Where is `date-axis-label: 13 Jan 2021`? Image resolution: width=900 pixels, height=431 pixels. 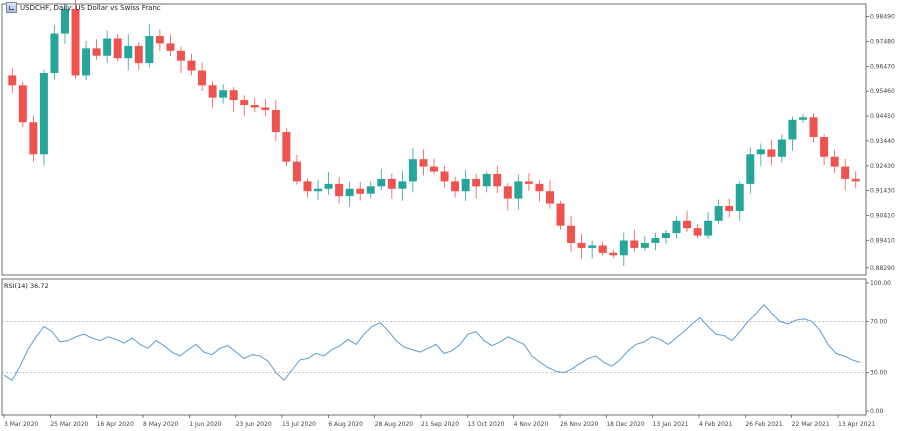 date-axis-label: 13 Jan 2021 is located at coordinates (671, 424).